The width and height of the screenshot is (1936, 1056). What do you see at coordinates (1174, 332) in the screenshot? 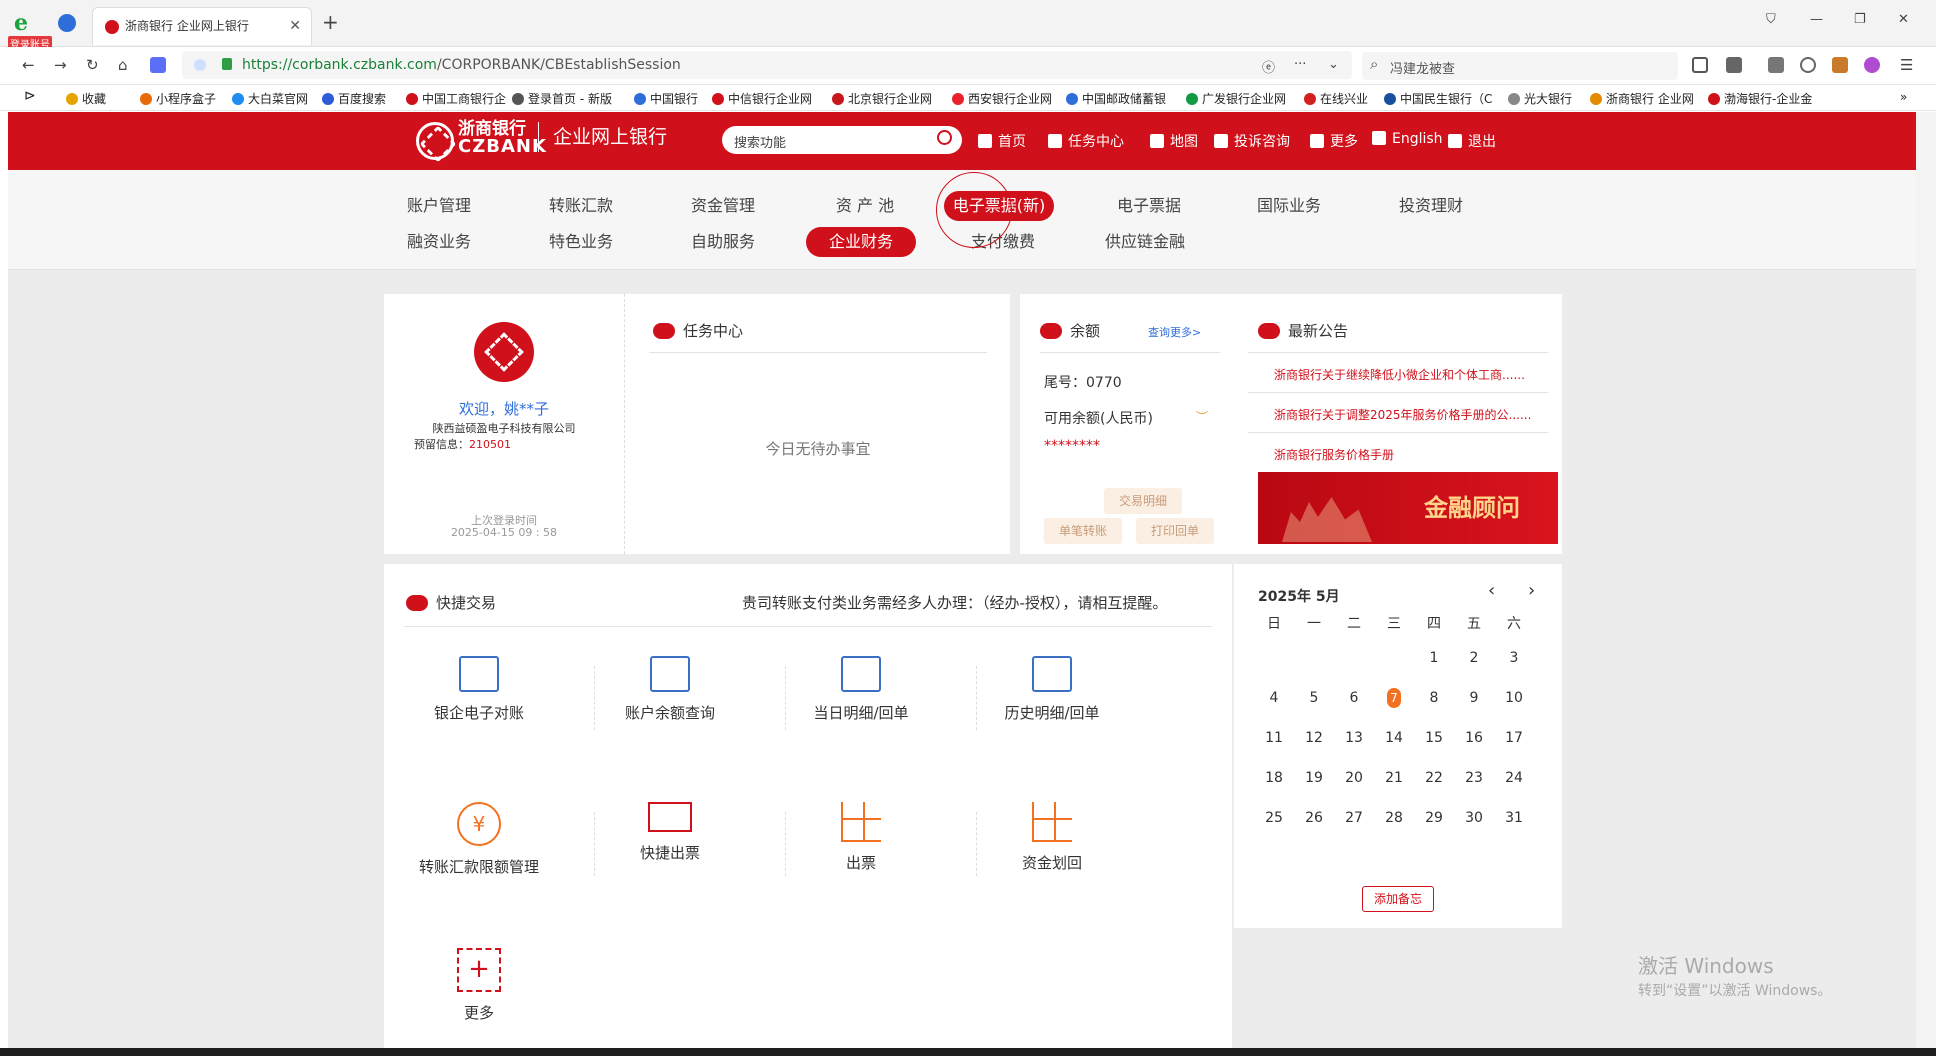
I see `query-more-link: 查询更多>` at bounding box center [1174, 332].